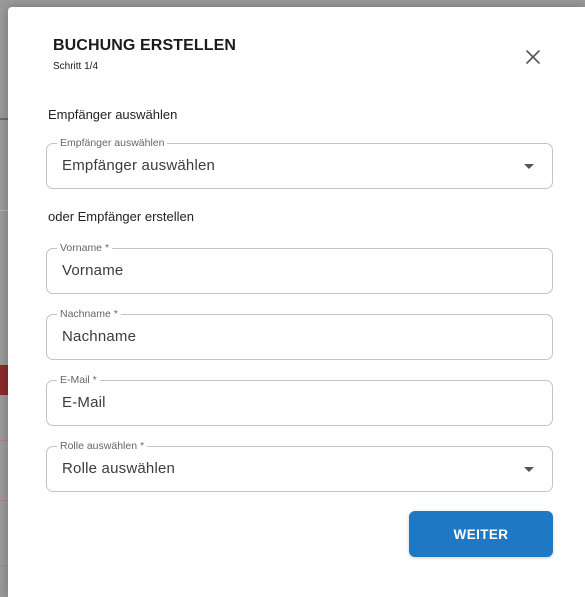 This screenshot has width=585, height=597. What do you see at coordinates (102, 446) in the screenshot?
I see `role-select-legend: Rolle auswählen *` at bounding box center [102, 446].